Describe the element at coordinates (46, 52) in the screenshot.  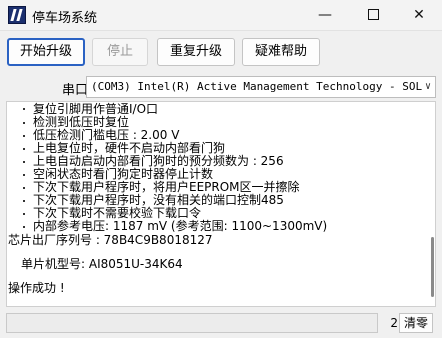
I see `start-upgrade-button: 开始升级` at that location.